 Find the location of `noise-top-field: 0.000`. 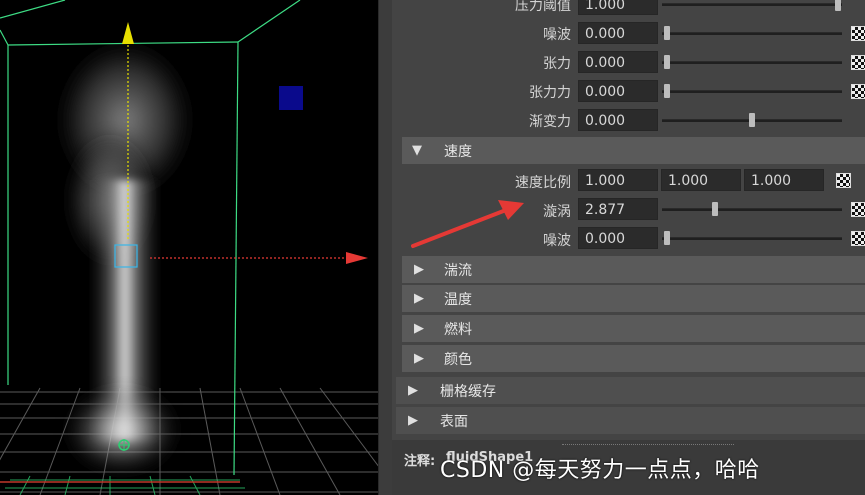

noise-top-field: 0.000 is located at coordinates (618, 33).